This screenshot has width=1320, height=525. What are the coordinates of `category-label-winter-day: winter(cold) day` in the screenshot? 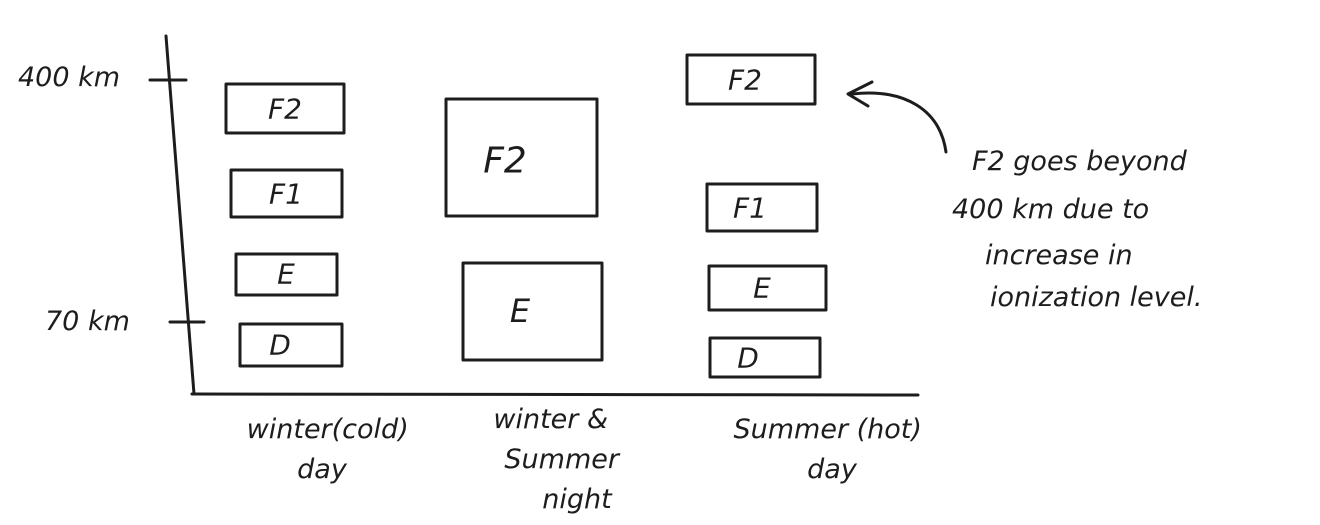 It's located at (332, 449).